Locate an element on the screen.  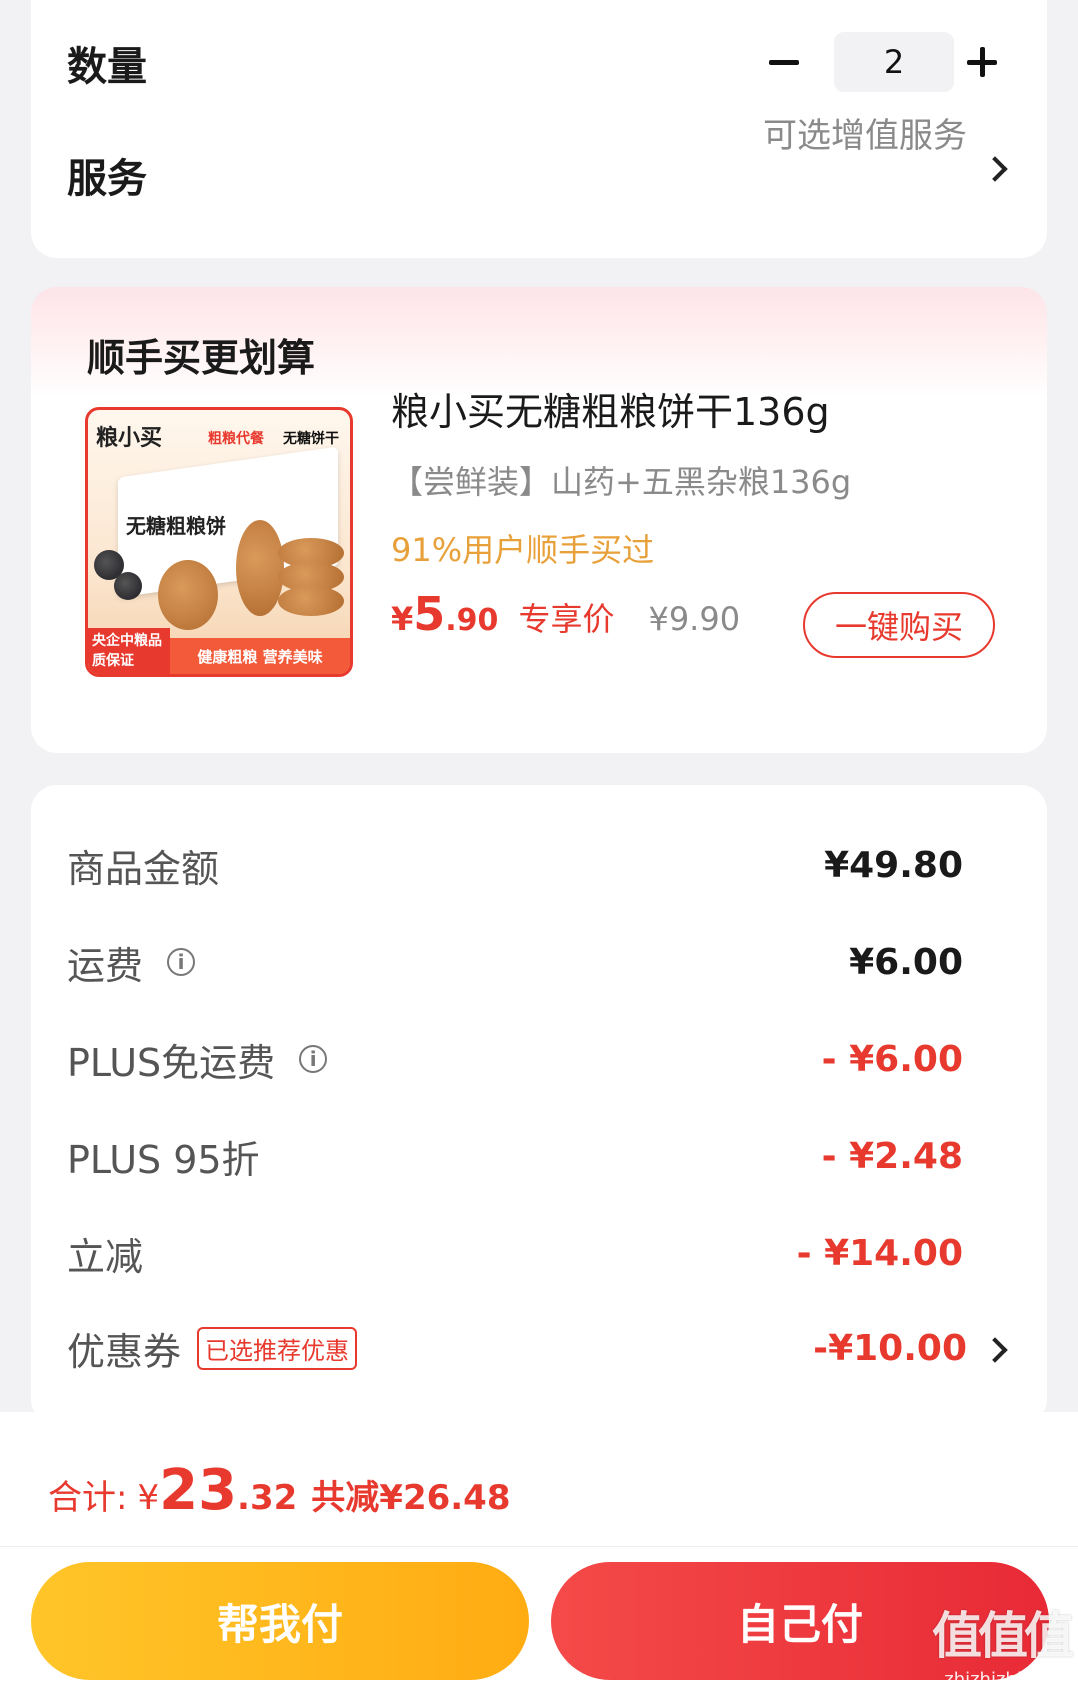
detail-value: - ¥2.48 is located at coordinates (892, 1156).